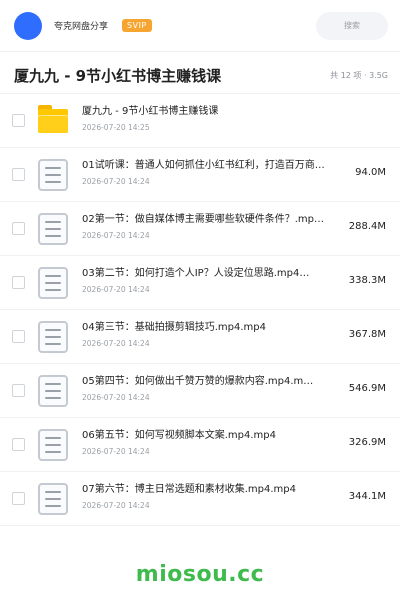 Image resolution: width=400 pixels, height=600 pixels. What do you see at coordinates (367, 496) in the screenshot?
I see `file-size: 344.1M` at bounding box center [367, 496].